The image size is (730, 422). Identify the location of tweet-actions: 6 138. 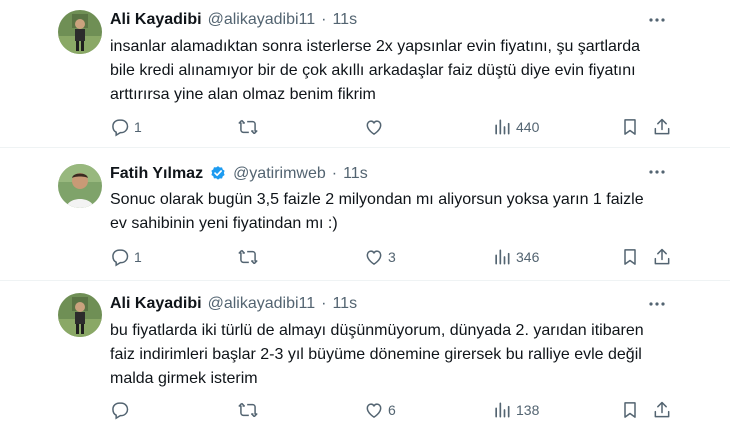
(365, 410).